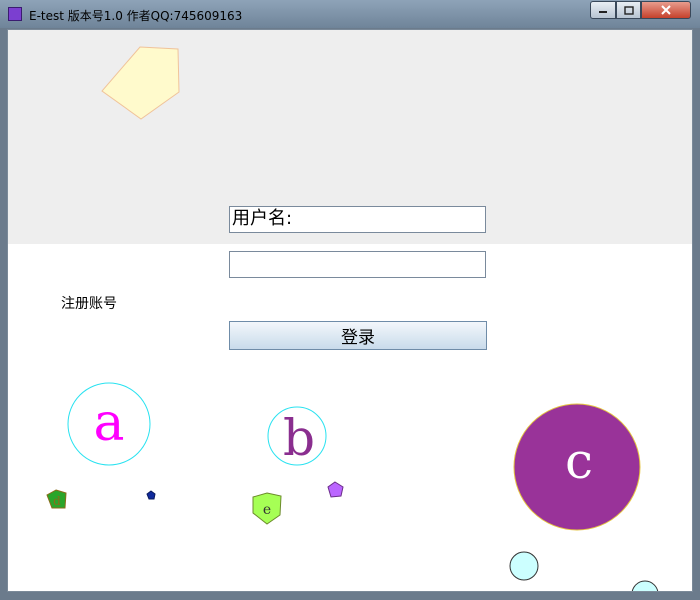 The height and width of the screenshot is (600, 700). What do you see at coordinates (358, 335) in the screenshot?
I see `login-button: 登录` at bounding box center [358, 335].